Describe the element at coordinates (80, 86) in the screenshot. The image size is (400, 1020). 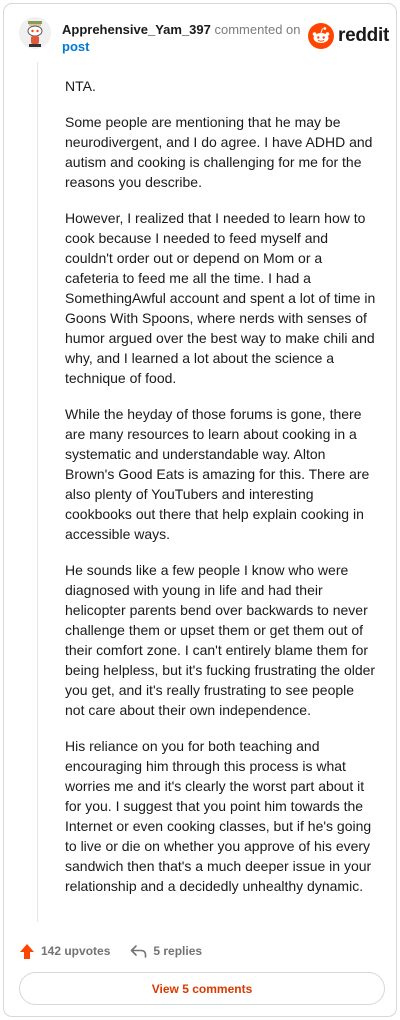
I see `comment-paragraph: NTA.` at that location.